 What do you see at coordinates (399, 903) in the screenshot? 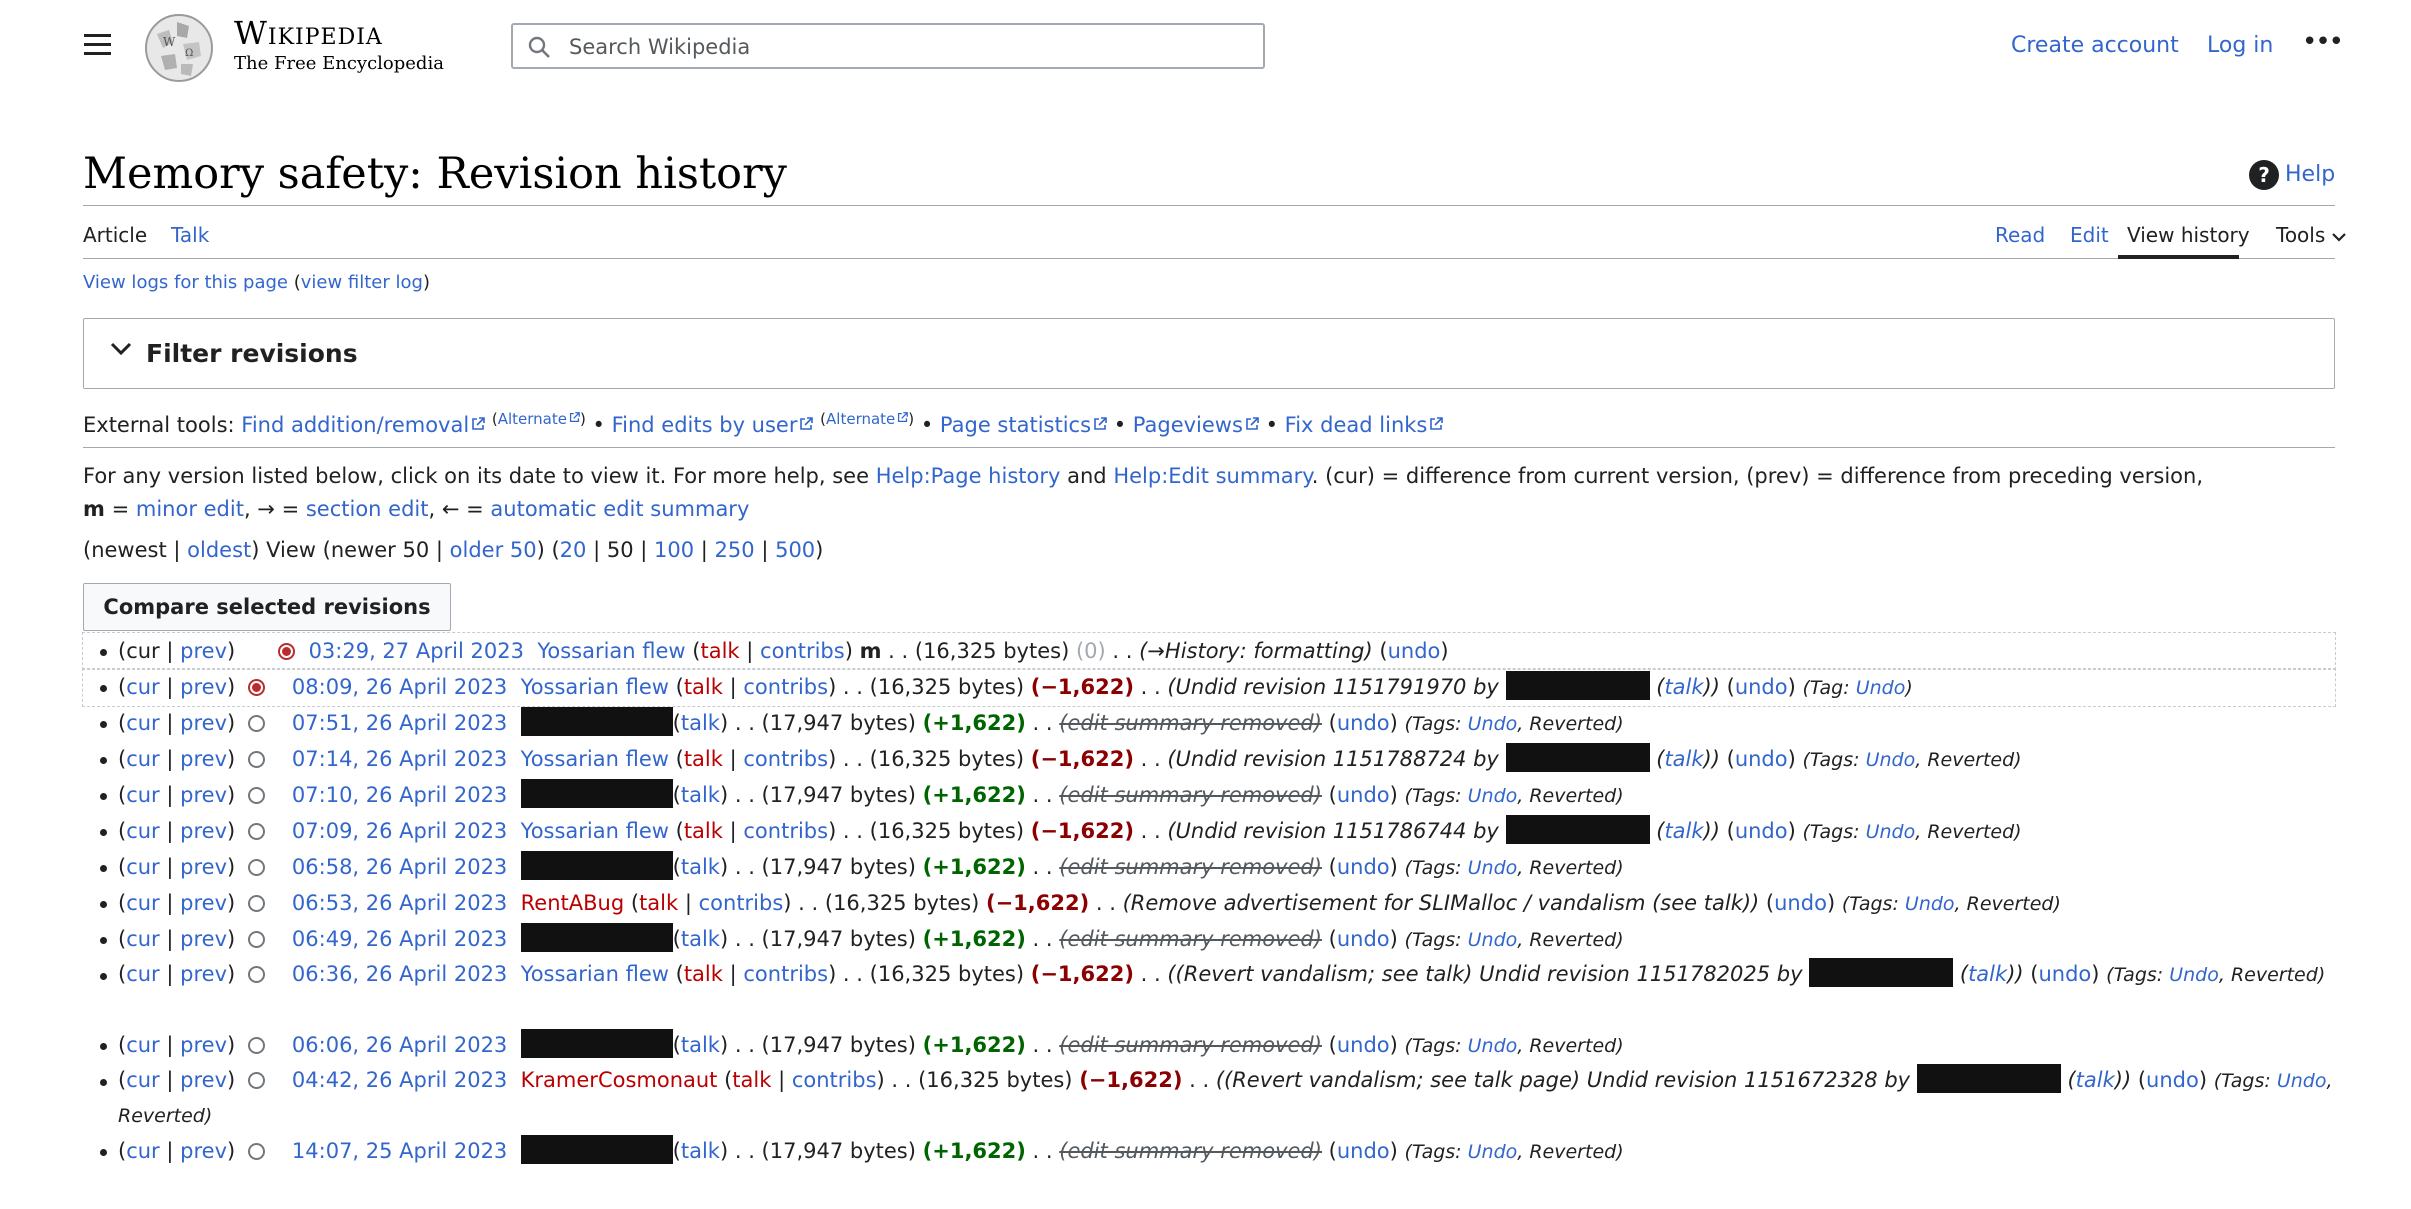
I see `revision-date-link: 06:53, 26 April 2023` at bounding box center [399, 903].